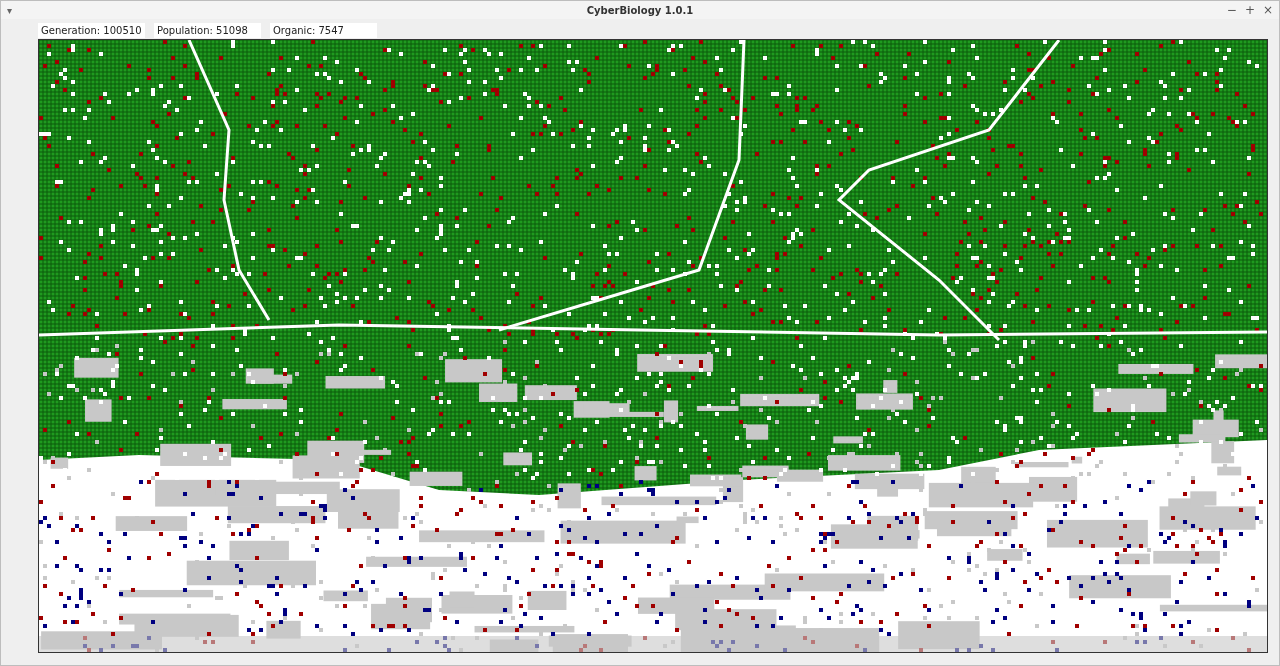 This screenshot has width=1280, height=666. What do you see at coordinates (640, 10) in the screenshot?
I see `window-title: CyberBiology 1.0.1` at bounding box center [640, 10].